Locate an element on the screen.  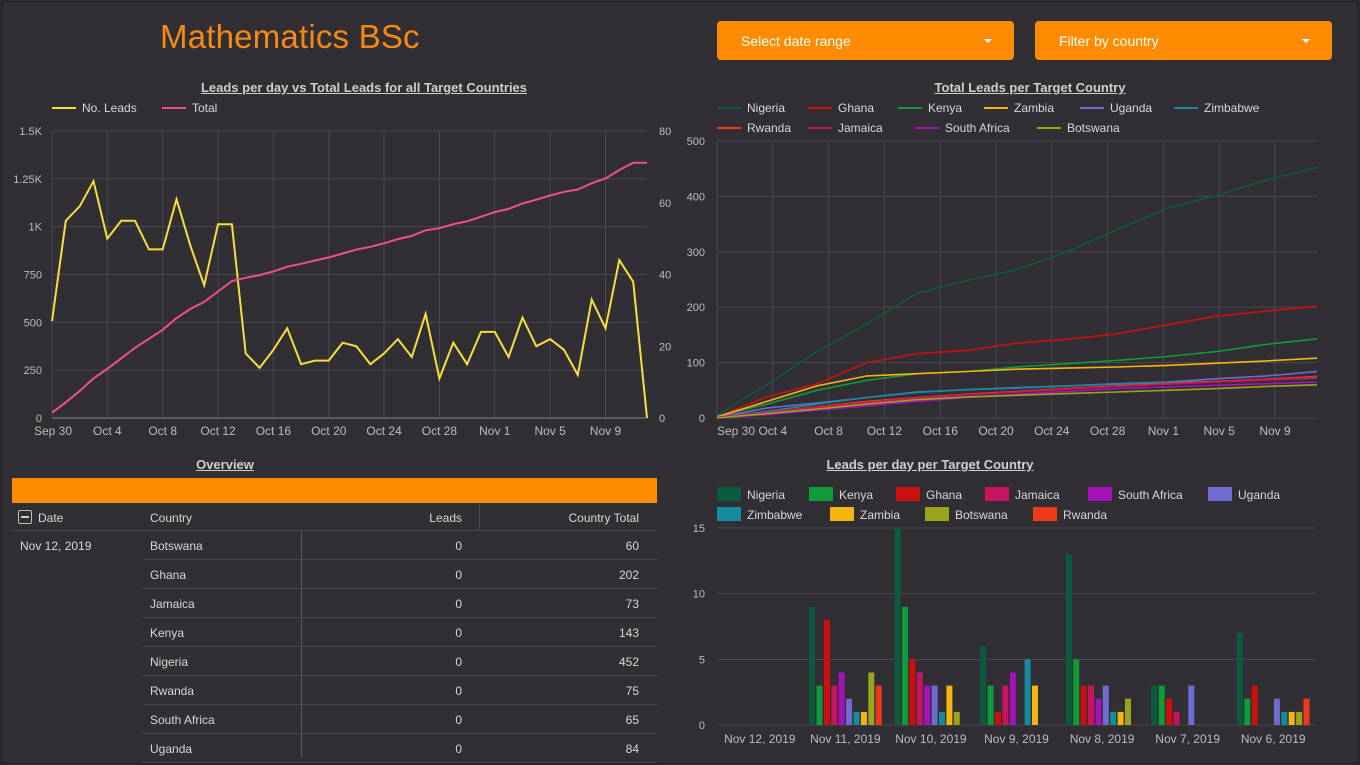
legend-label: Total is located at coordinates (204, 108).